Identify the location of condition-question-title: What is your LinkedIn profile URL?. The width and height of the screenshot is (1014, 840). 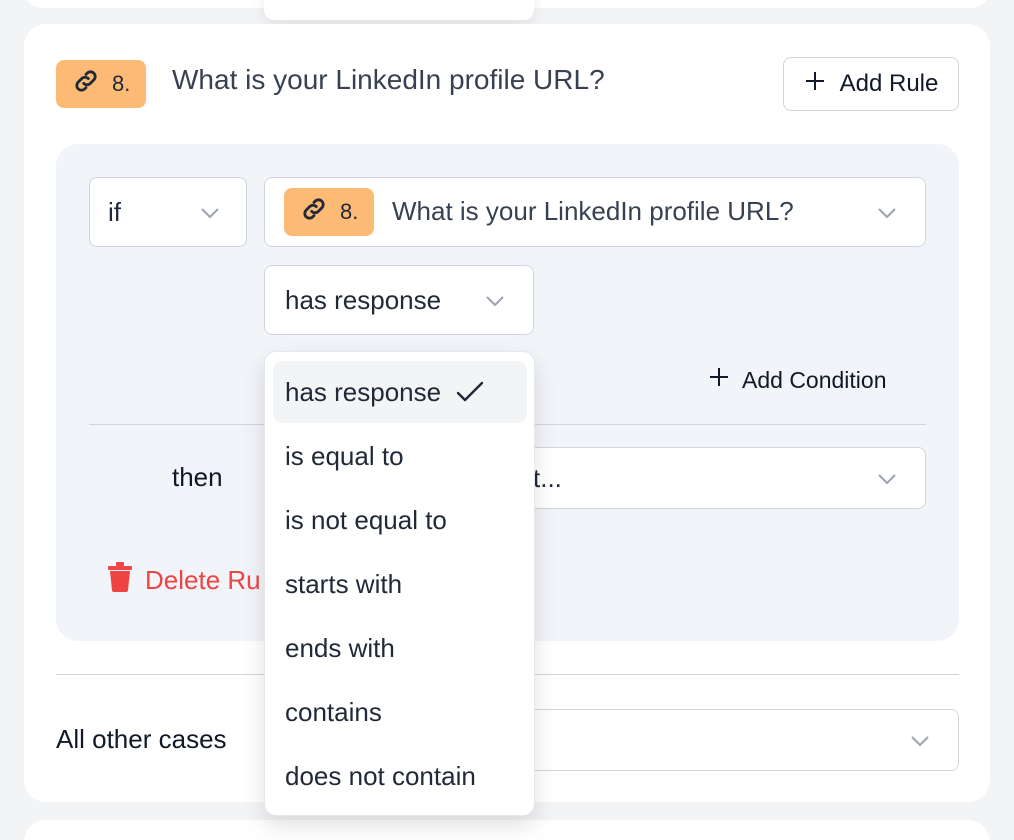
(593, 211).